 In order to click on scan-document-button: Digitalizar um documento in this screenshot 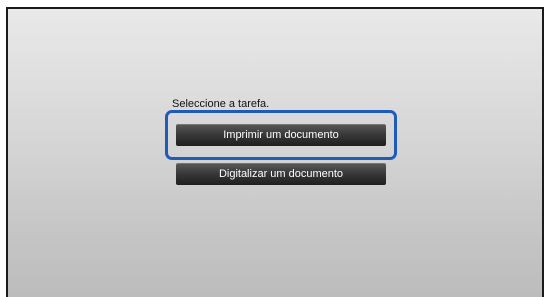, I will do `click(281, 174)`.